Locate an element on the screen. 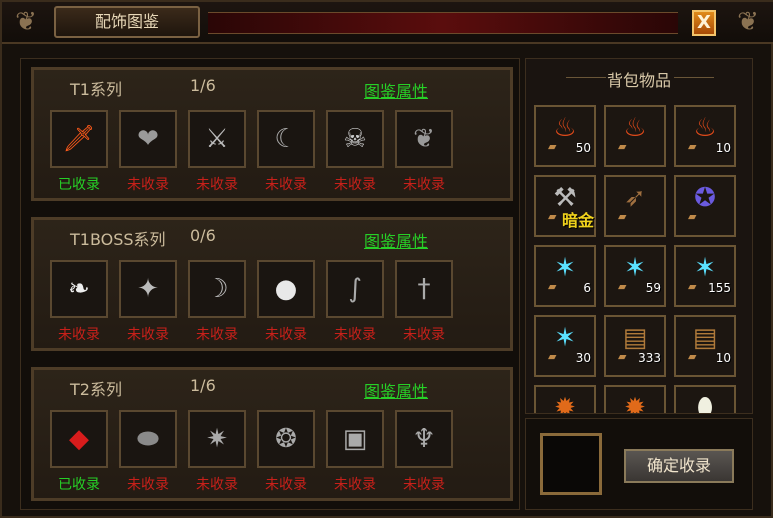 The height and width of the screenshot is (518, 773). heart-icon: ❤ is located at coordinates (148, 139).